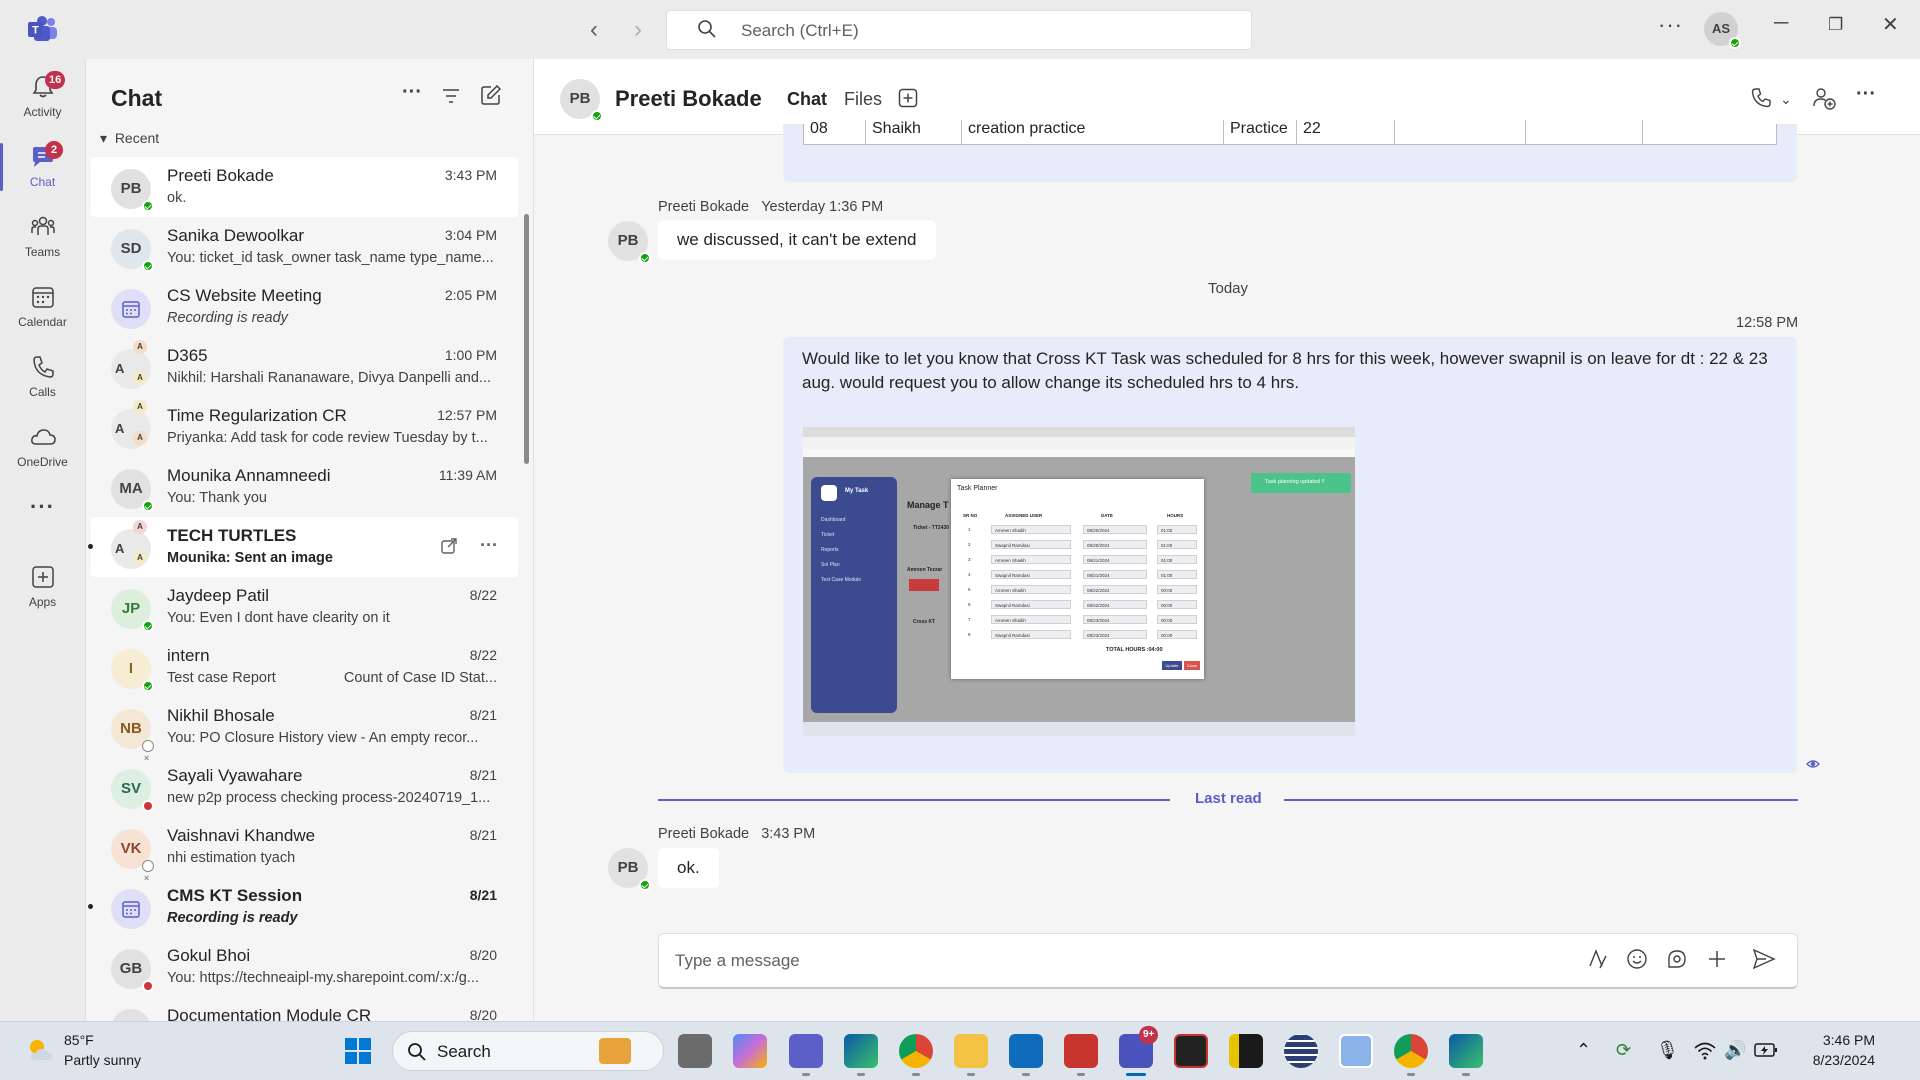 The image size is (1920, 1080). I want to click on chat-more-options-icon: ···, so click(412, 92).